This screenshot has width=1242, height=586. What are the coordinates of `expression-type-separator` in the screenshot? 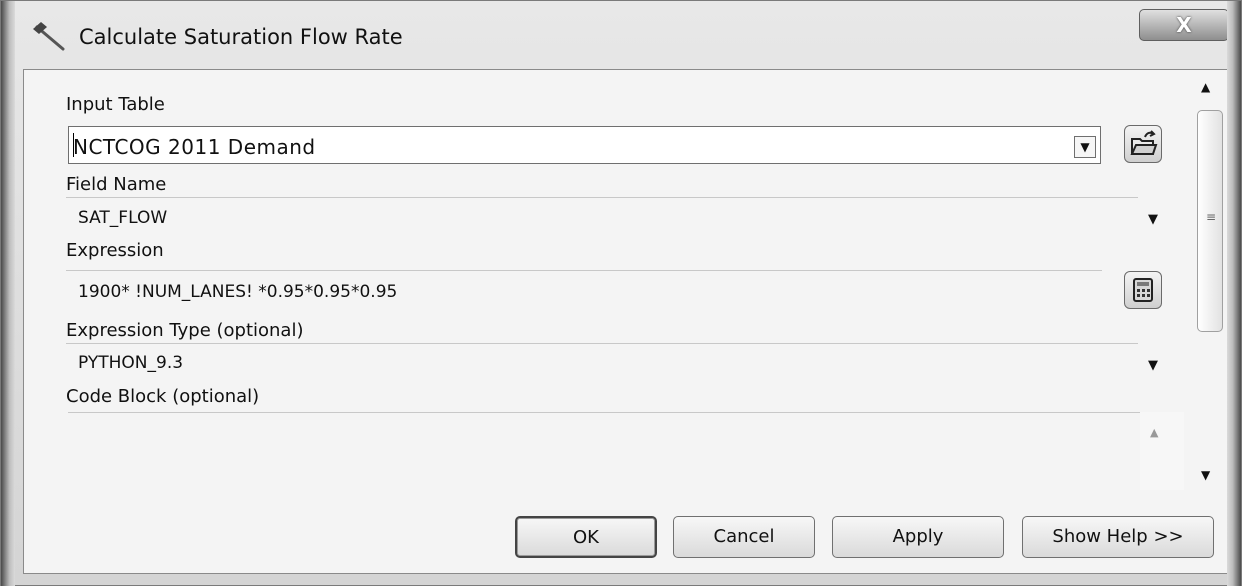 It's located at (602, 343).